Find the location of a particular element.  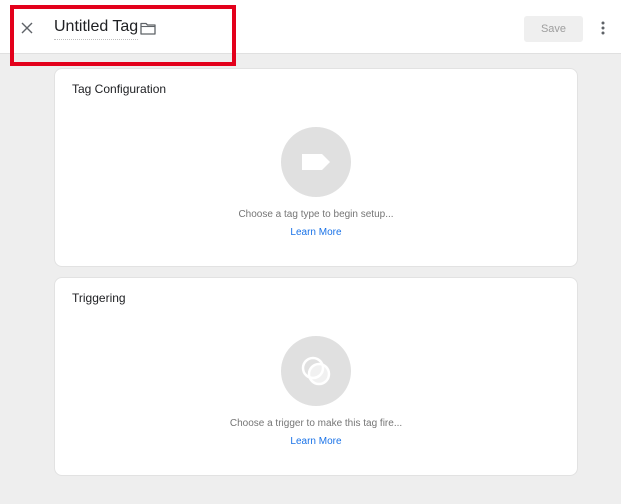

tag-configuration-link-row: Learn More is located at coordinates (316, 232).